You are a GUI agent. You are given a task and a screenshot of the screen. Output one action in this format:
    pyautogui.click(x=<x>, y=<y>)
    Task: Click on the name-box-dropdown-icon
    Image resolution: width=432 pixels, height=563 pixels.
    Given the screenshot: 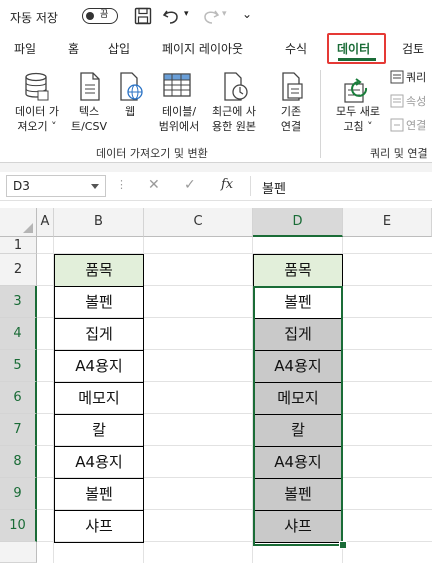 What is the action you would take?
    pyautogui.click(x=95, y=186)
    